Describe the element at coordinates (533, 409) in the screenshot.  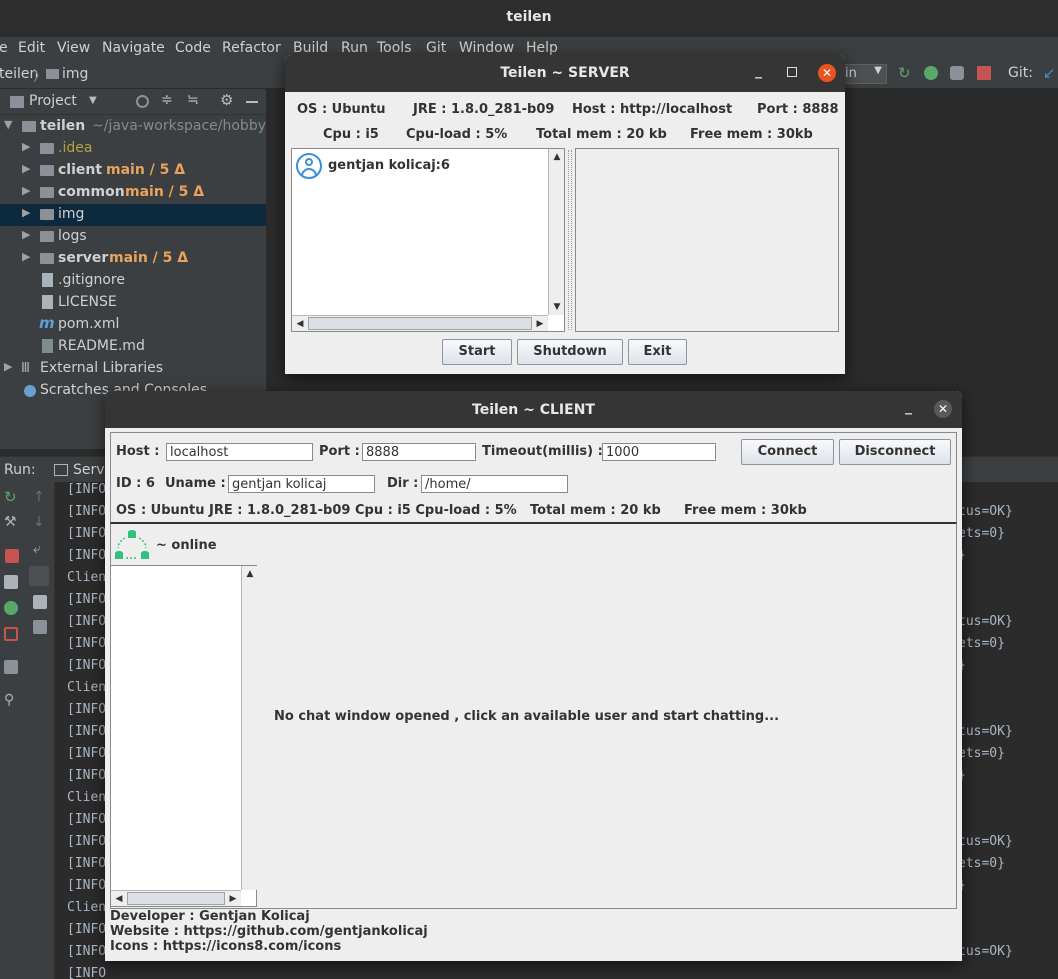
I see `client-title-bar: Teilen ~ CLIENT _ ✕` at that location.